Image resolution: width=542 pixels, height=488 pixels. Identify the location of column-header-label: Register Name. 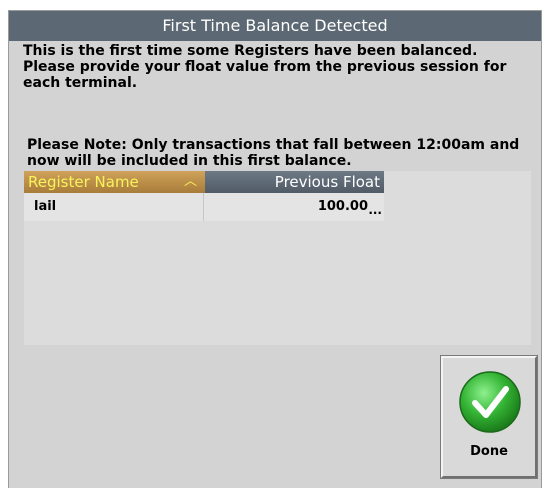
(83, 182).